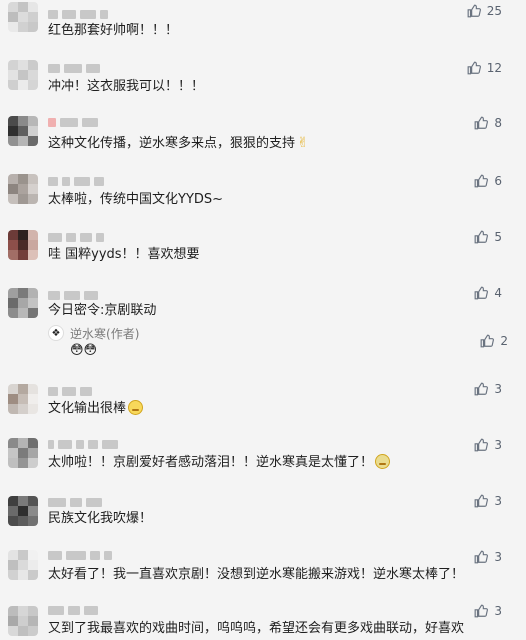  I want to click on author-reply: ❖ 逆水寒(作者) 😳😳 2, so click(278, 345).